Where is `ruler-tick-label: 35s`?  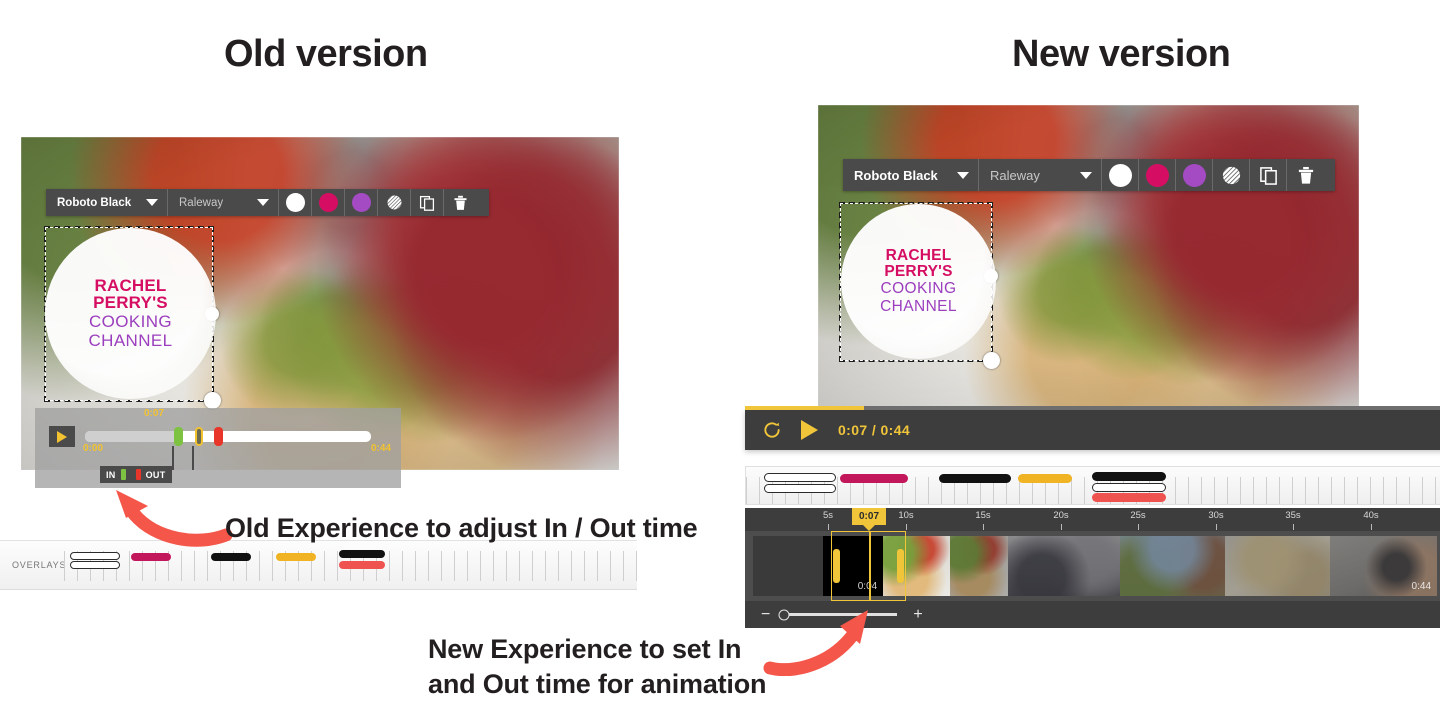 ruler-tick-label: 35s is located at coordinates (1293, 515).